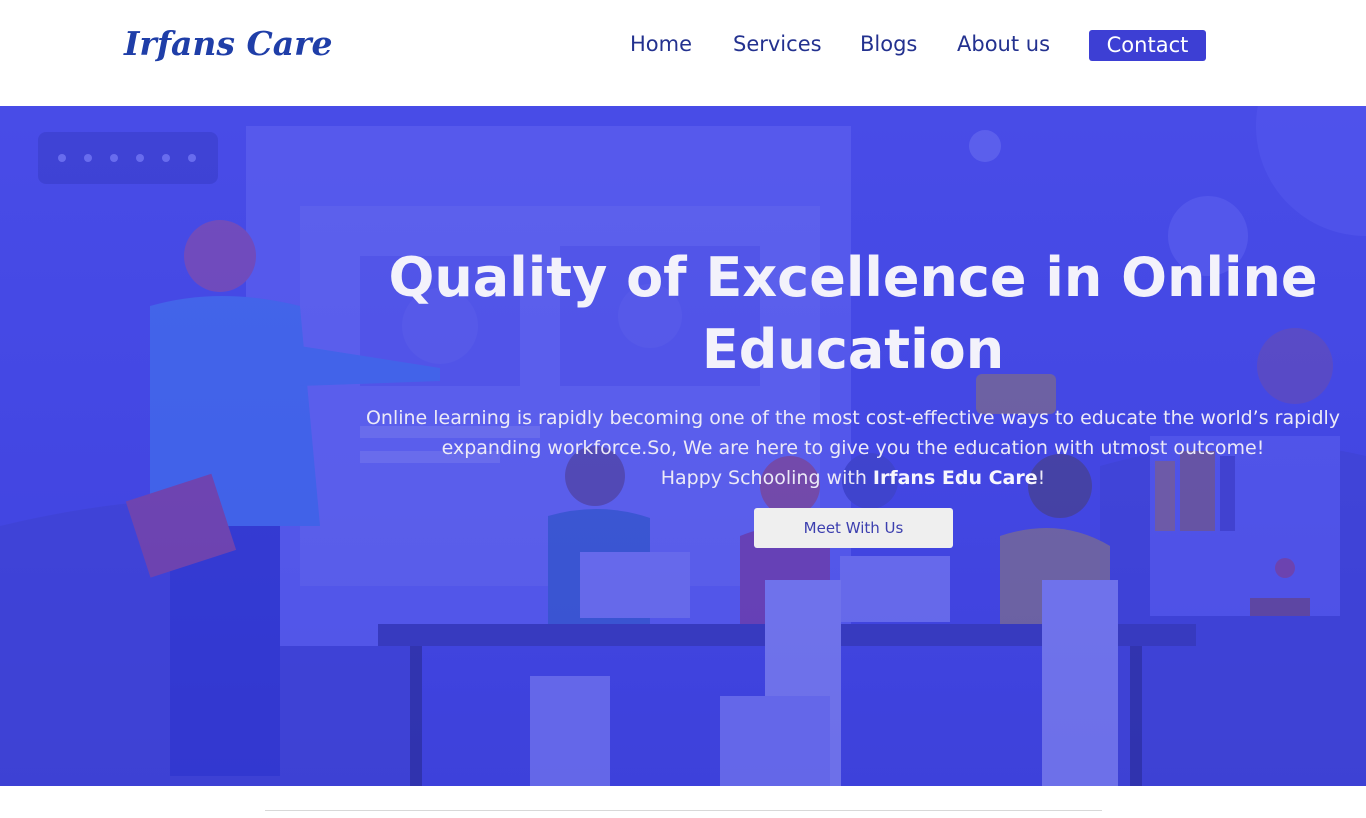 This screenshot has width=1366, height=818. Describe the element at coordinates (888, 44) in the screenshot. I see `nav-link-blogs: Blogs` at that location.